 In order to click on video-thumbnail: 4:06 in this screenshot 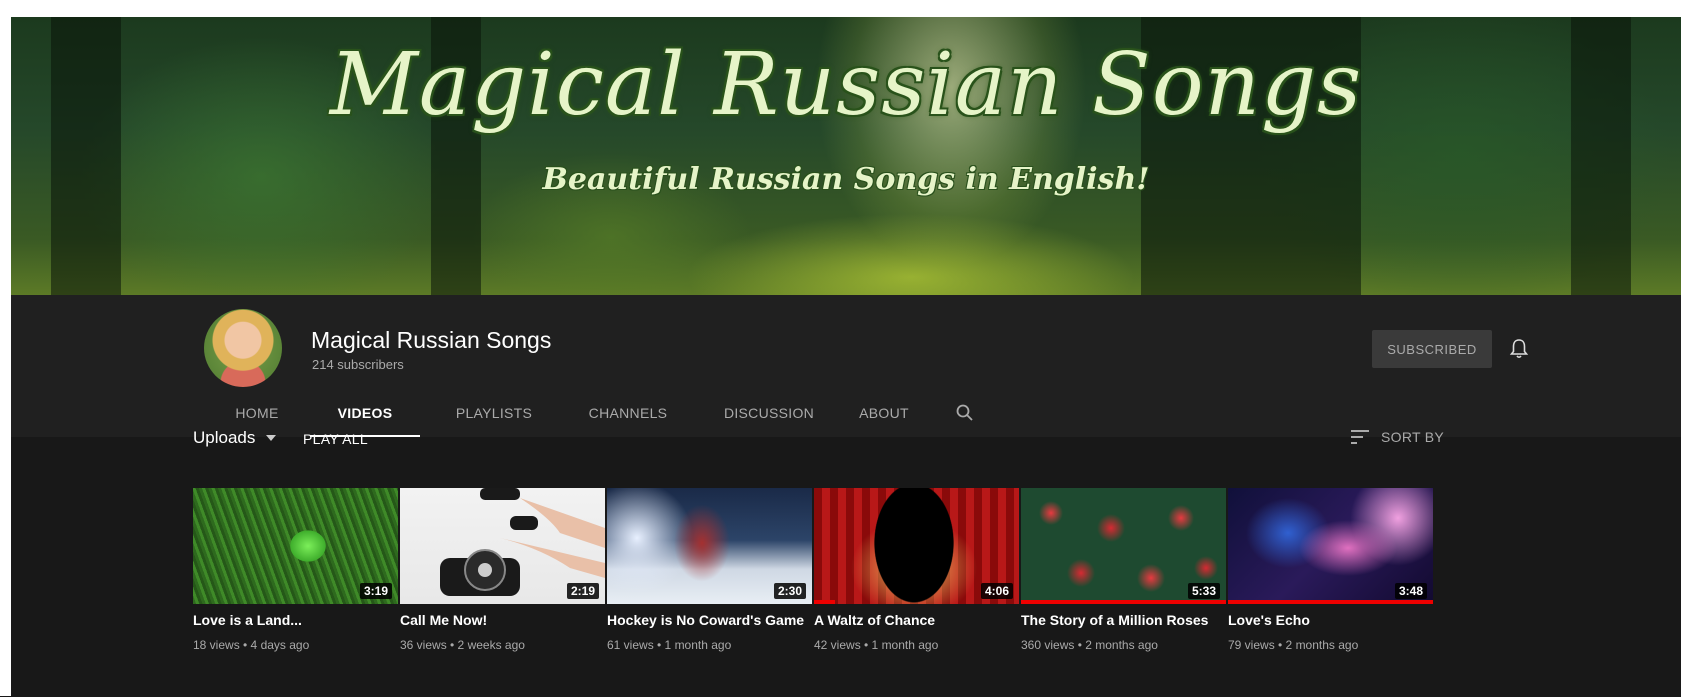, I will do `click(916, 546)`.